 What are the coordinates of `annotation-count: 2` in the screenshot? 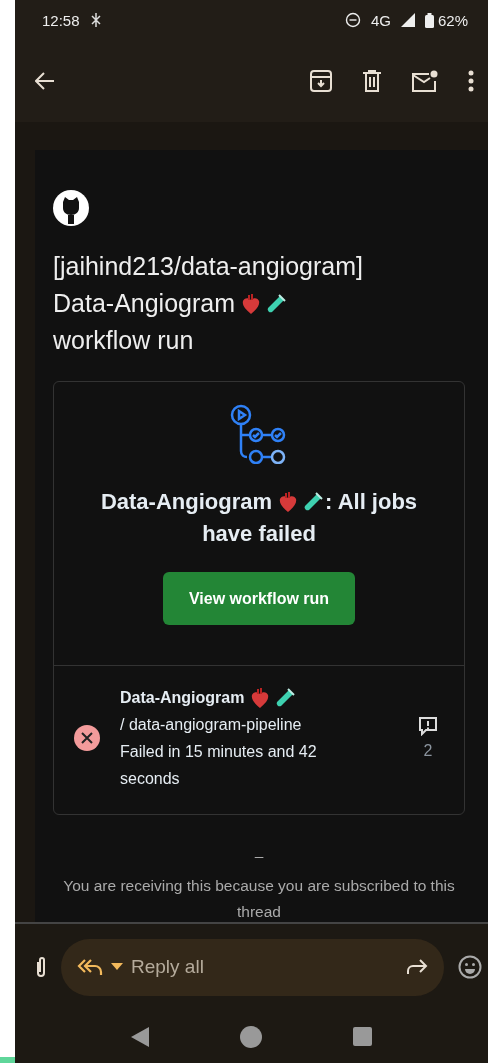 It's located at (428, 751).